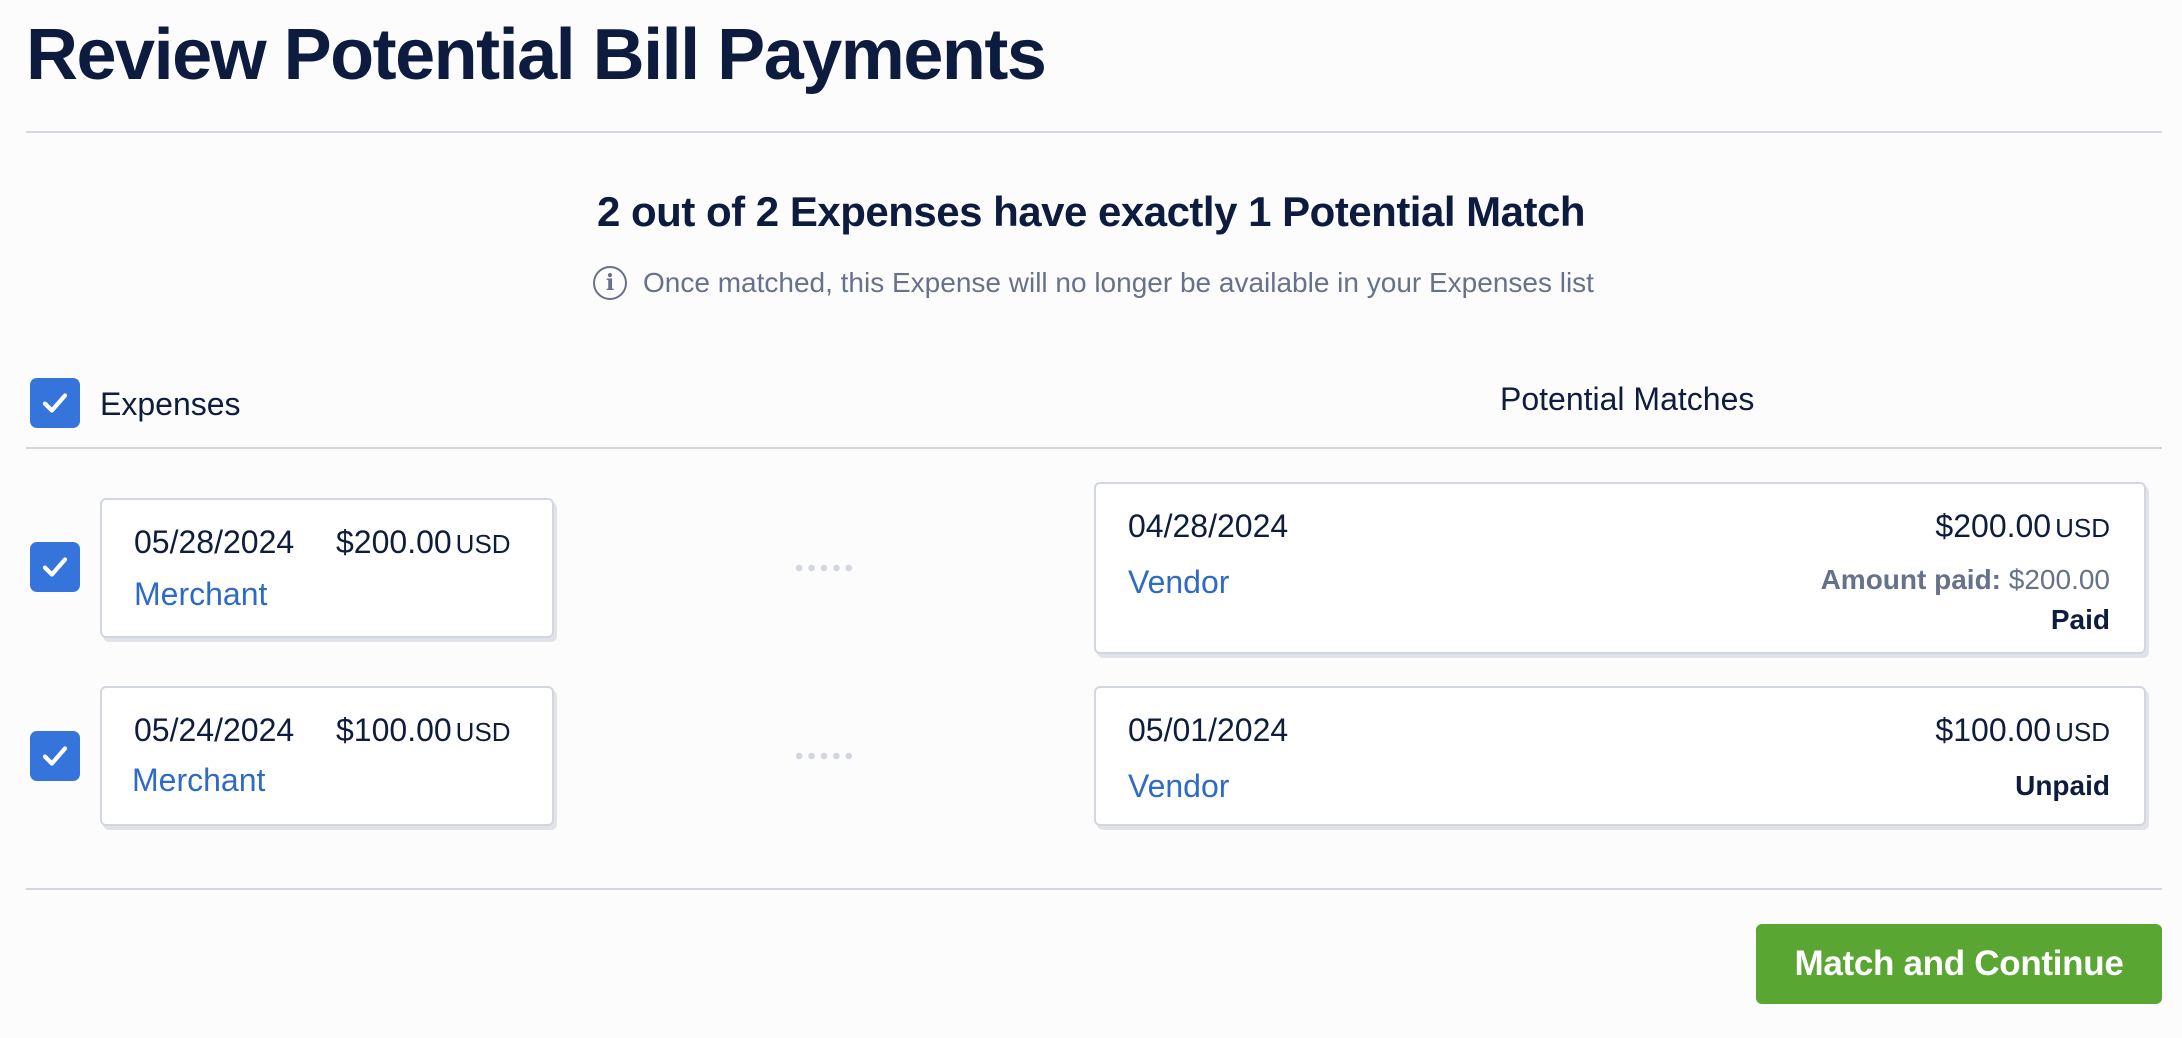  I want to click on expense-date: 05/28/2024, so click(214, 542).